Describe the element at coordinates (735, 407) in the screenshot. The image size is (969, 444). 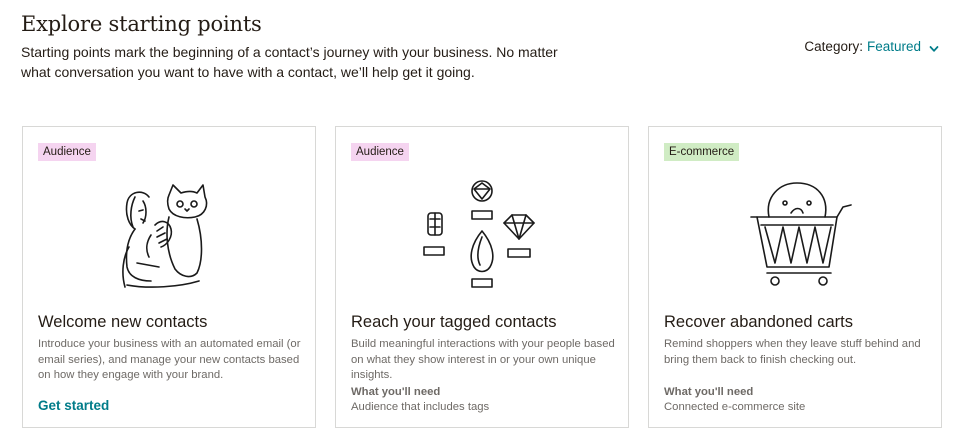
I see `requirements-value: Connected e-commerce site` at that location.